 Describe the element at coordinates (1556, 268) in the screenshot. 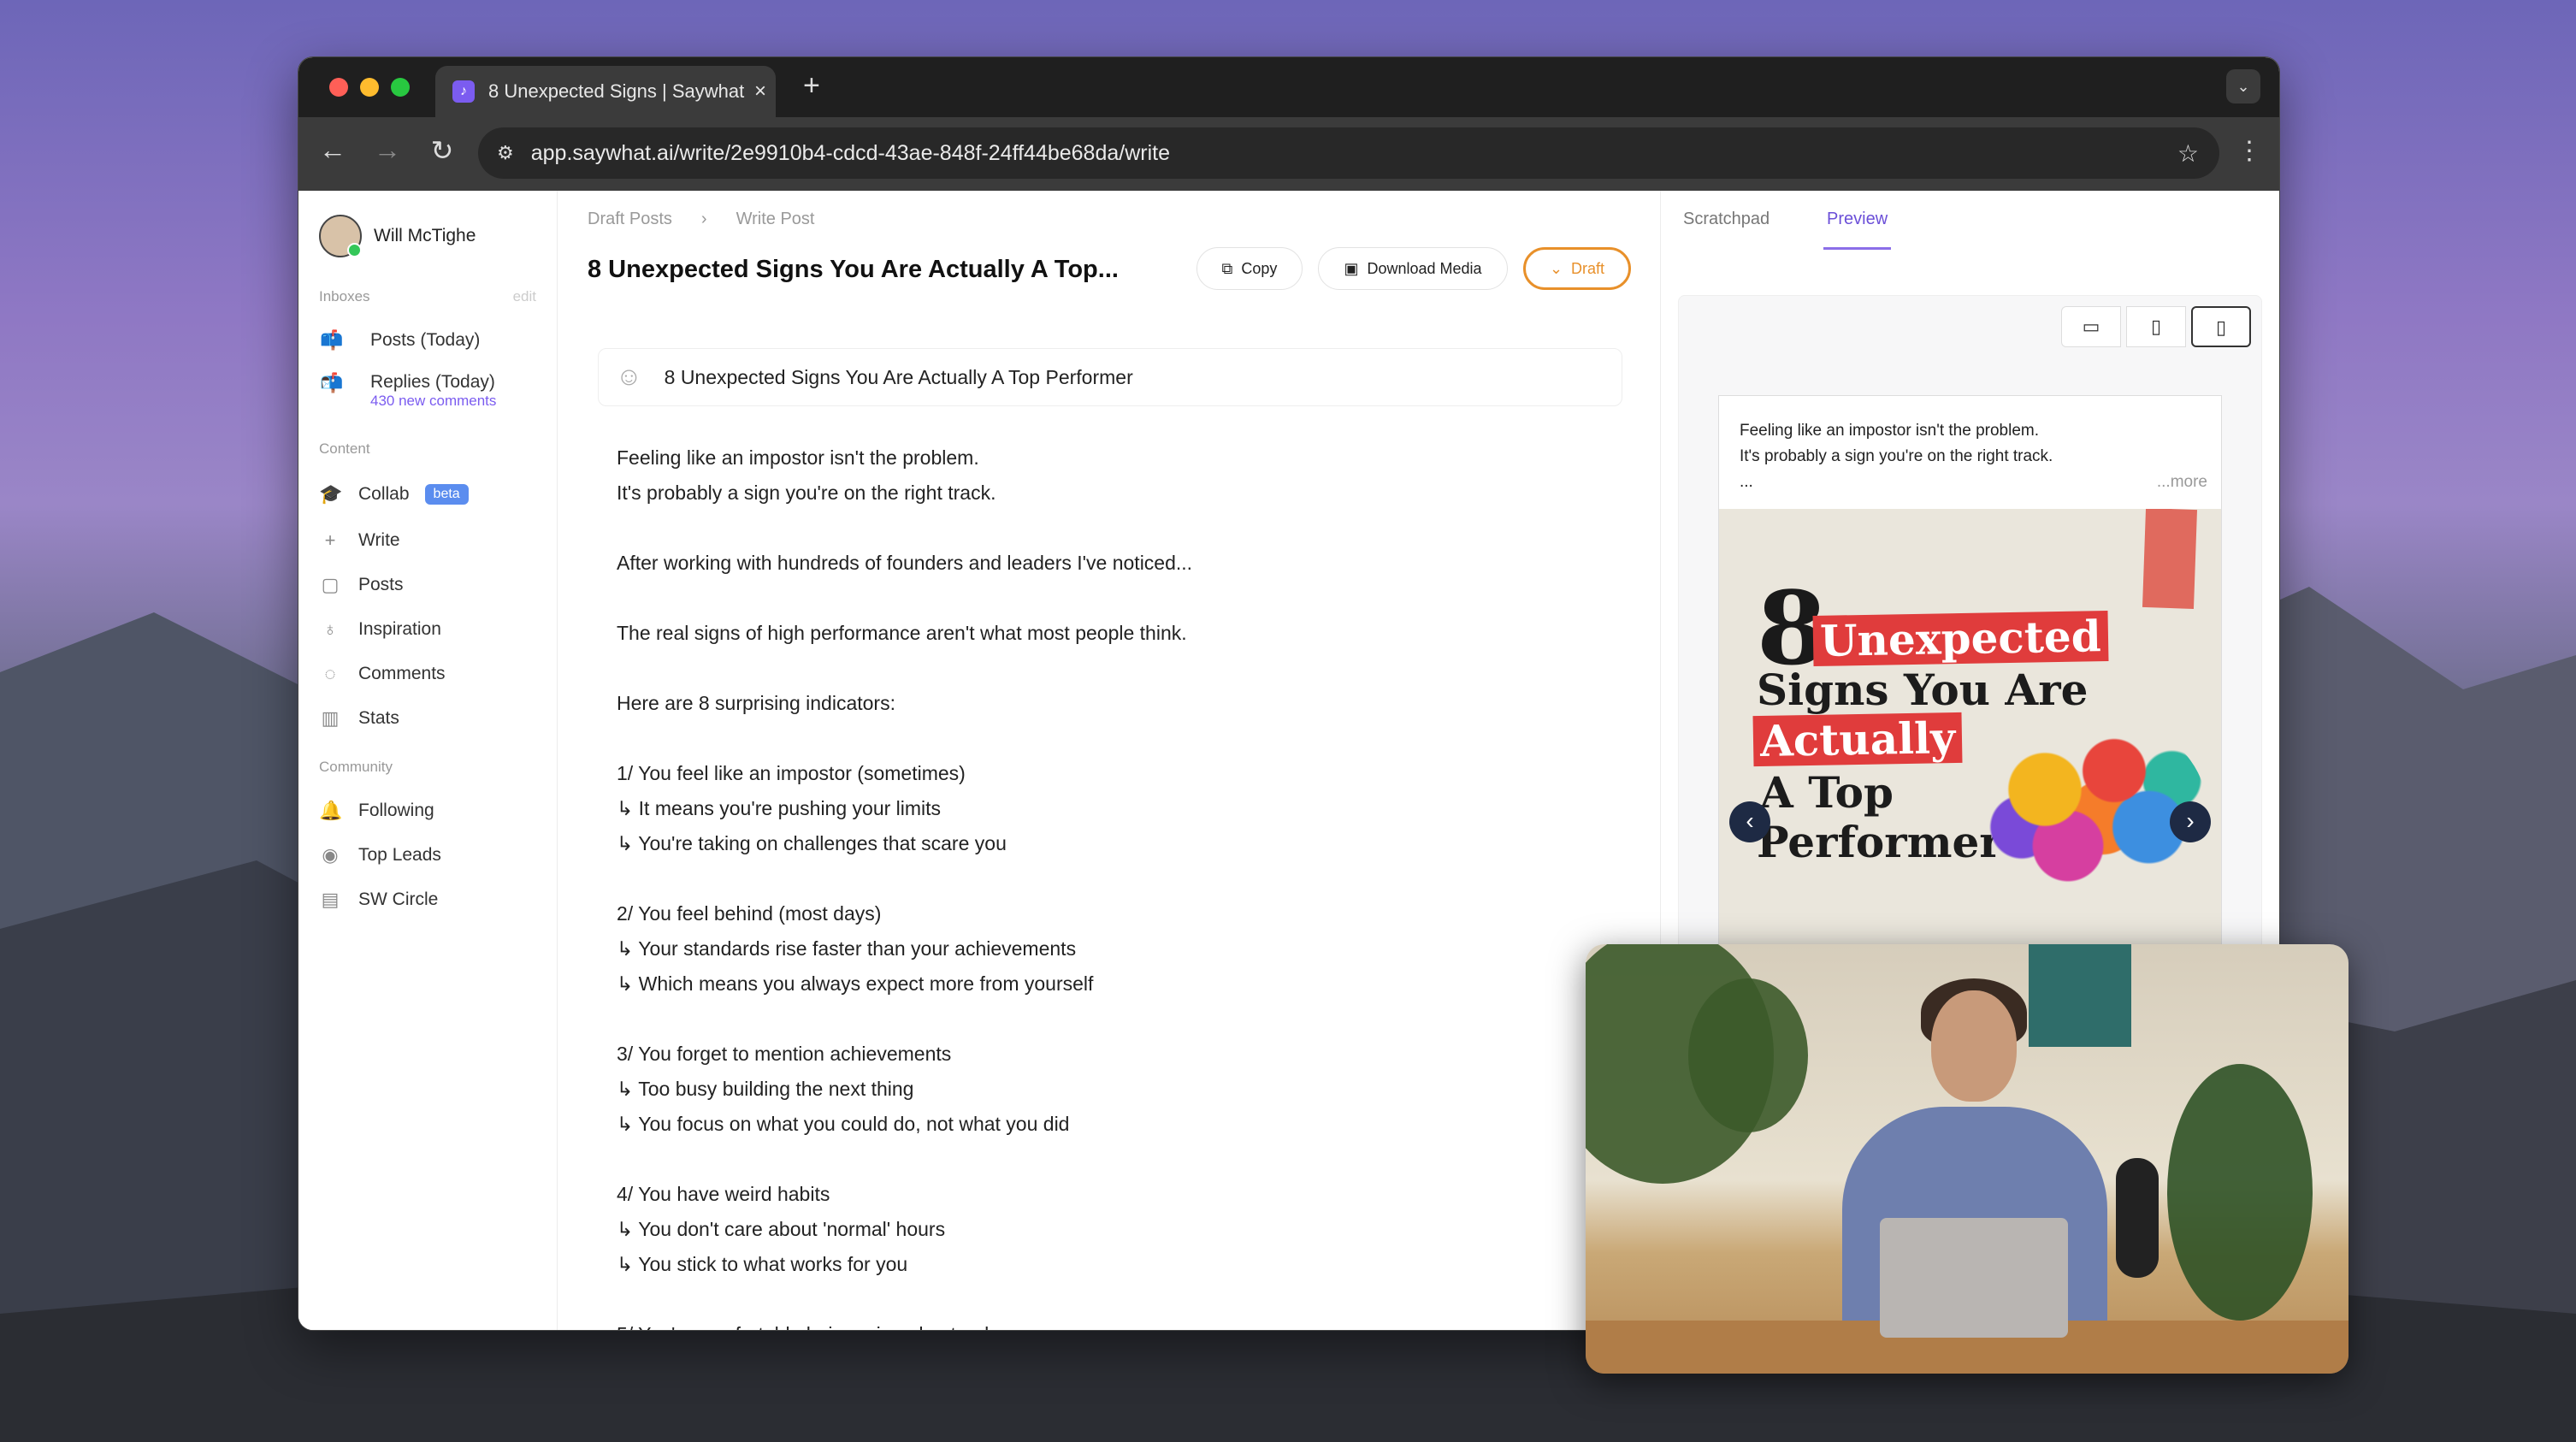

I see `chevron-down-icon: ⌄` at that location.